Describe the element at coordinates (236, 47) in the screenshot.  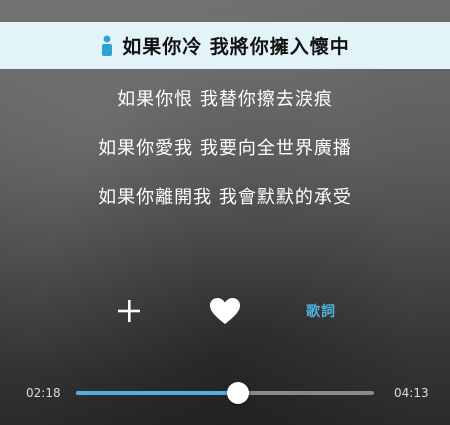
I see `current-lyric-text: 如果你冷 我將你擁入懷中` at that location.